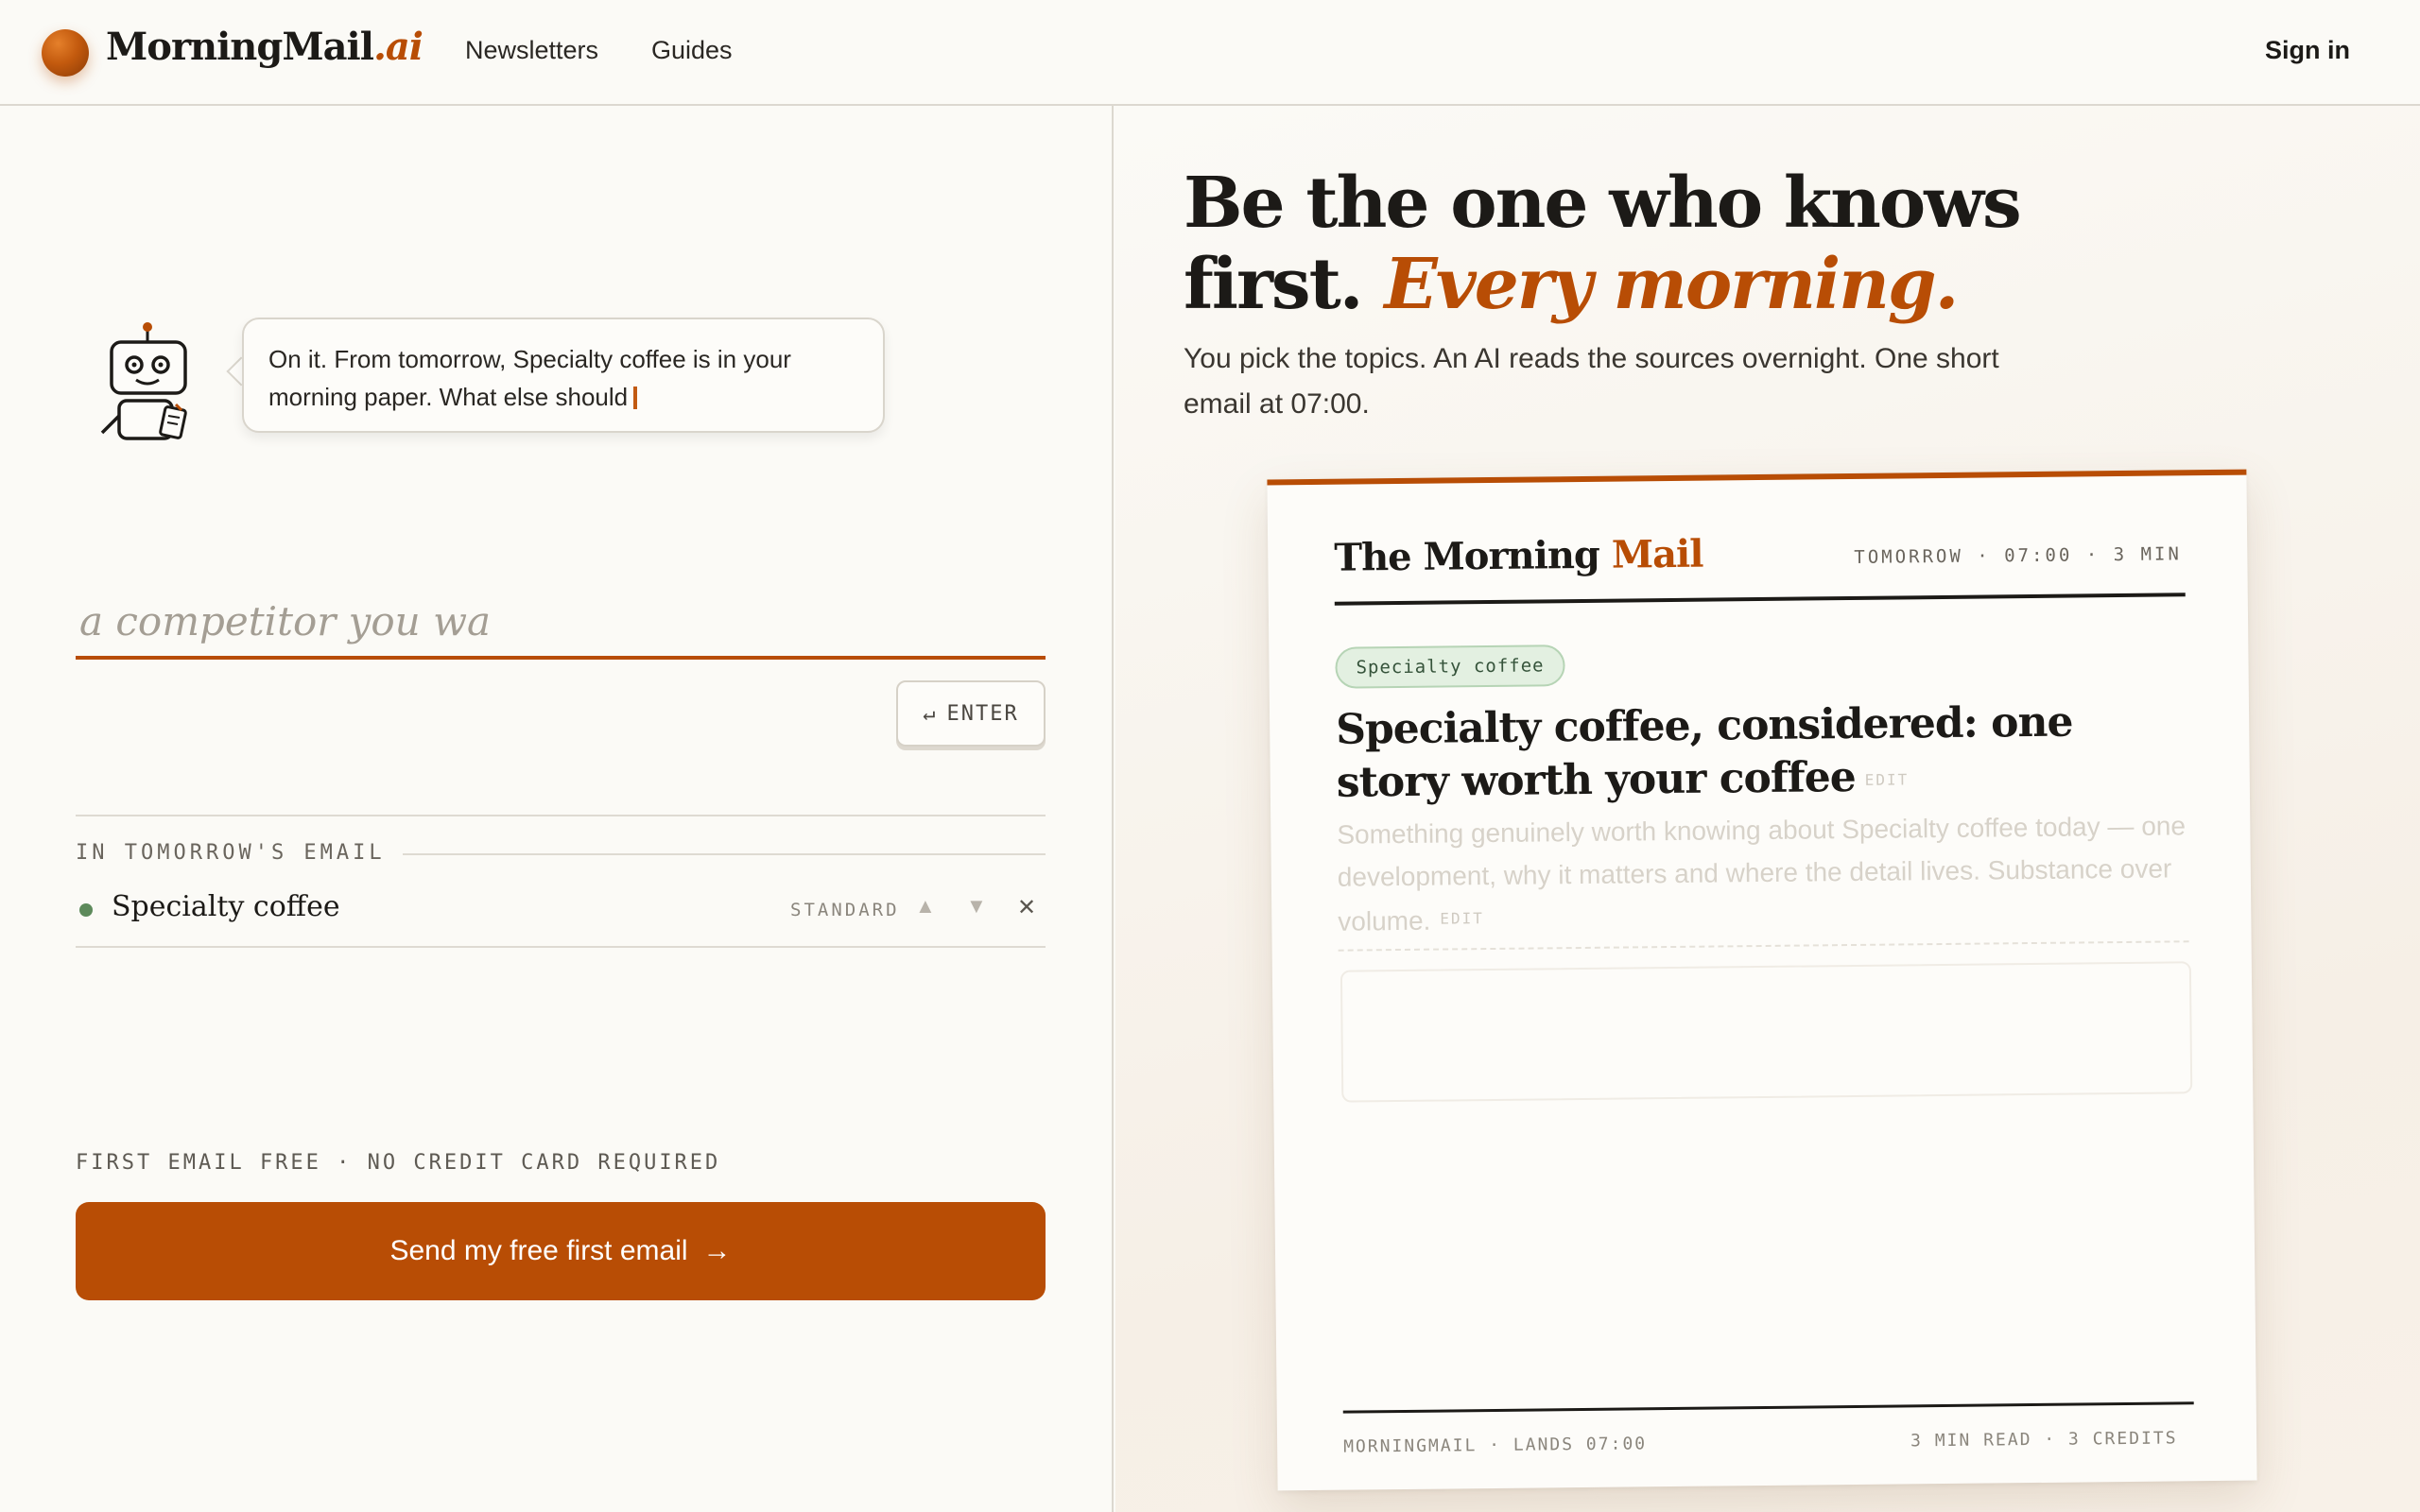 Image resolution: width=2420 pixels, height=1512 pixels. Describe the element at coordinates (561, 910) in the screenshot. I see `topic-list-item: Specialty coffee STANDARD ▲ ▼ ✕` at that location.